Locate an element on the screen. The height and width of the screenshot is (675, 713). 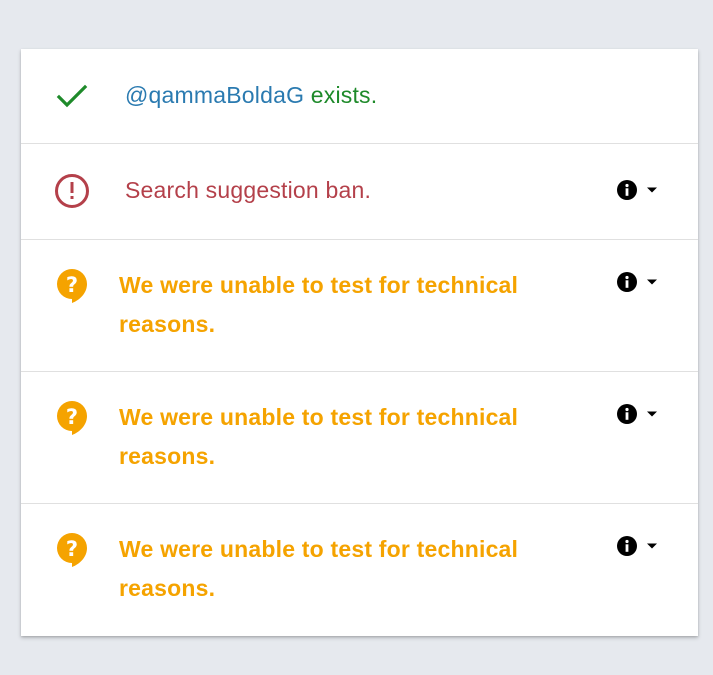
alert-circle-icon is located at coordinates (72, 191).